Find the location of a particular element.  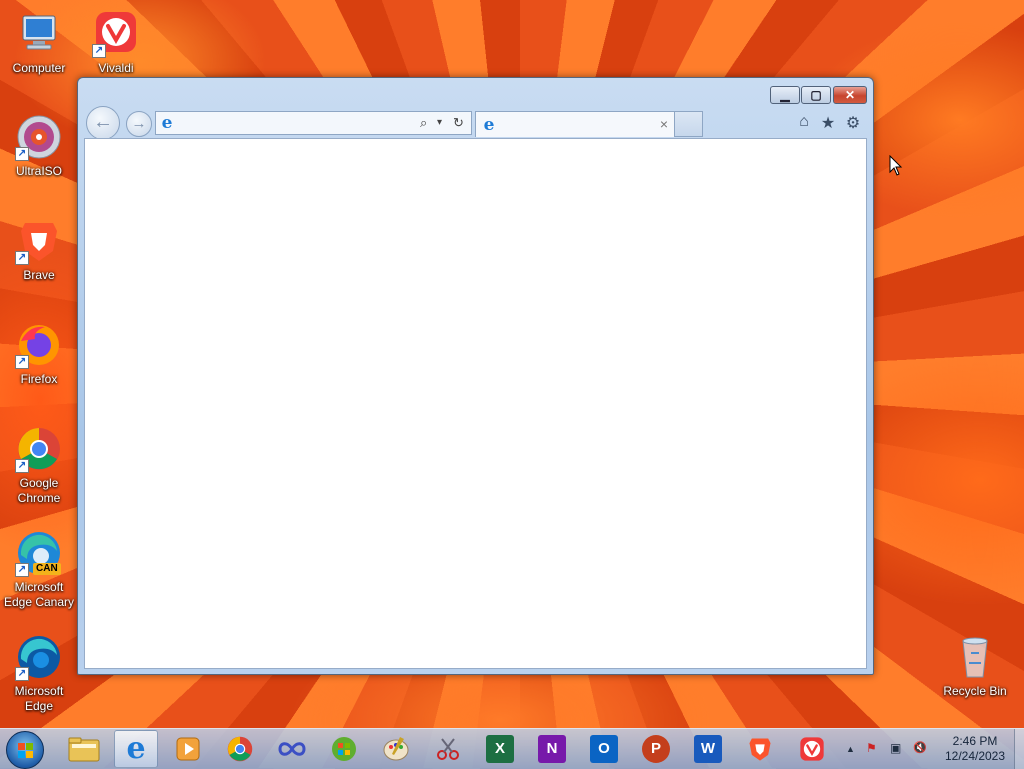

desktop-icon-recycle-bin: Recycle Bin is located at coordinates (975, 666).